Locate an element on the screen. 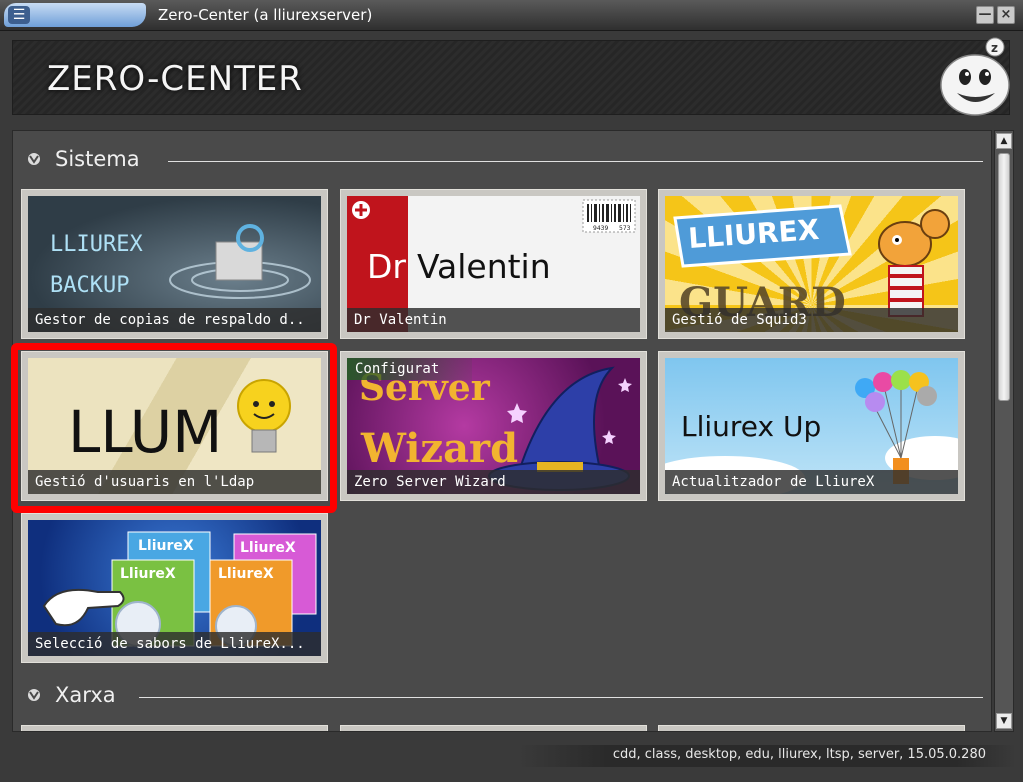 This screenshot has height=782, width=1023. svg-text: 9439 is located at coordinates (600, 228).